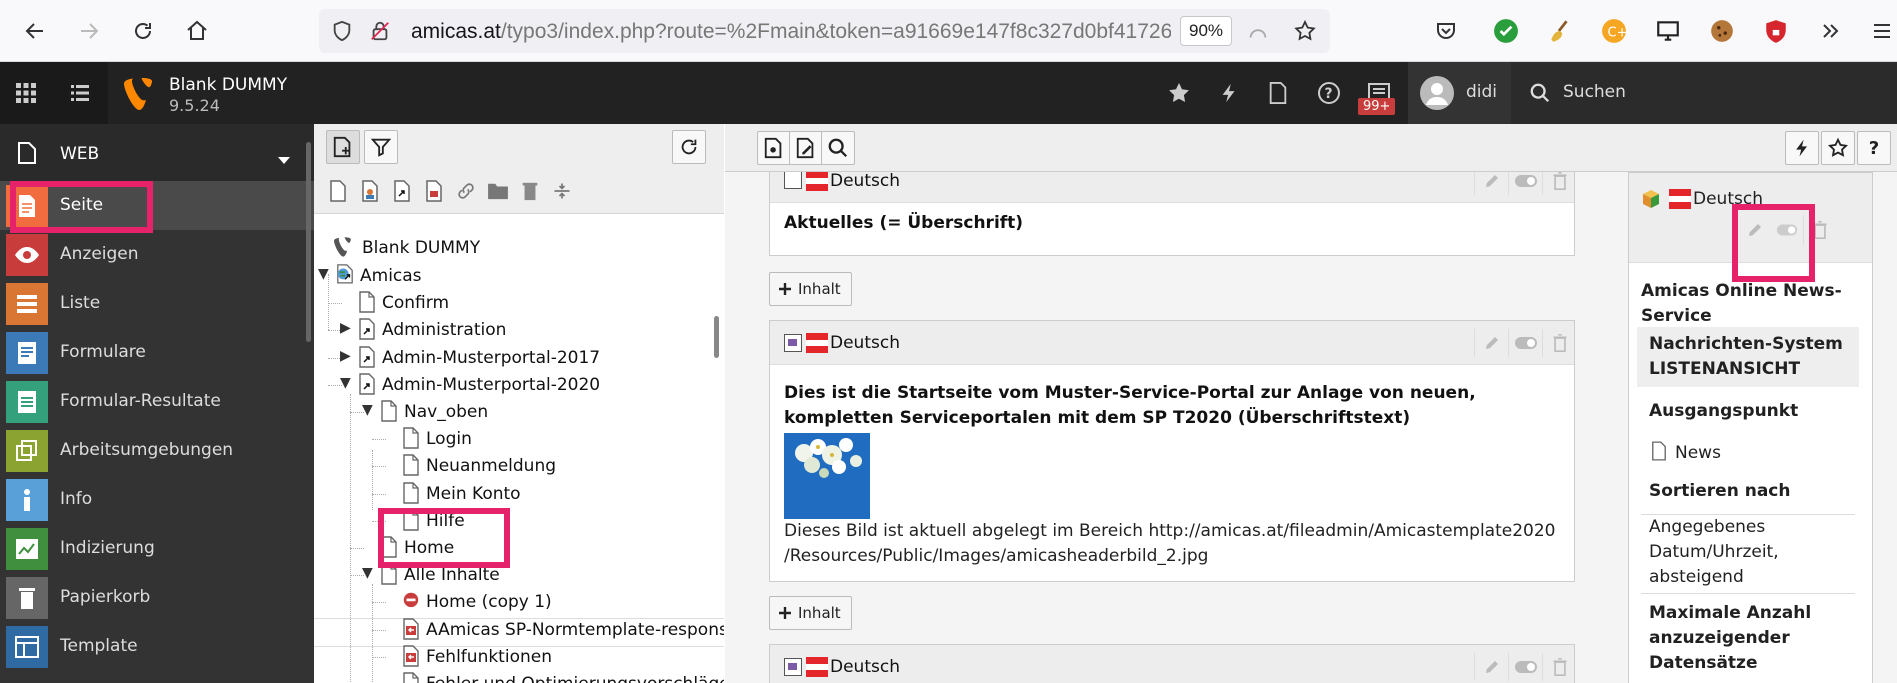  What do you see at coordinates (434, 191) in the screenshot?
I see `drag-link-page-icon` at bounding box center [434, 191].